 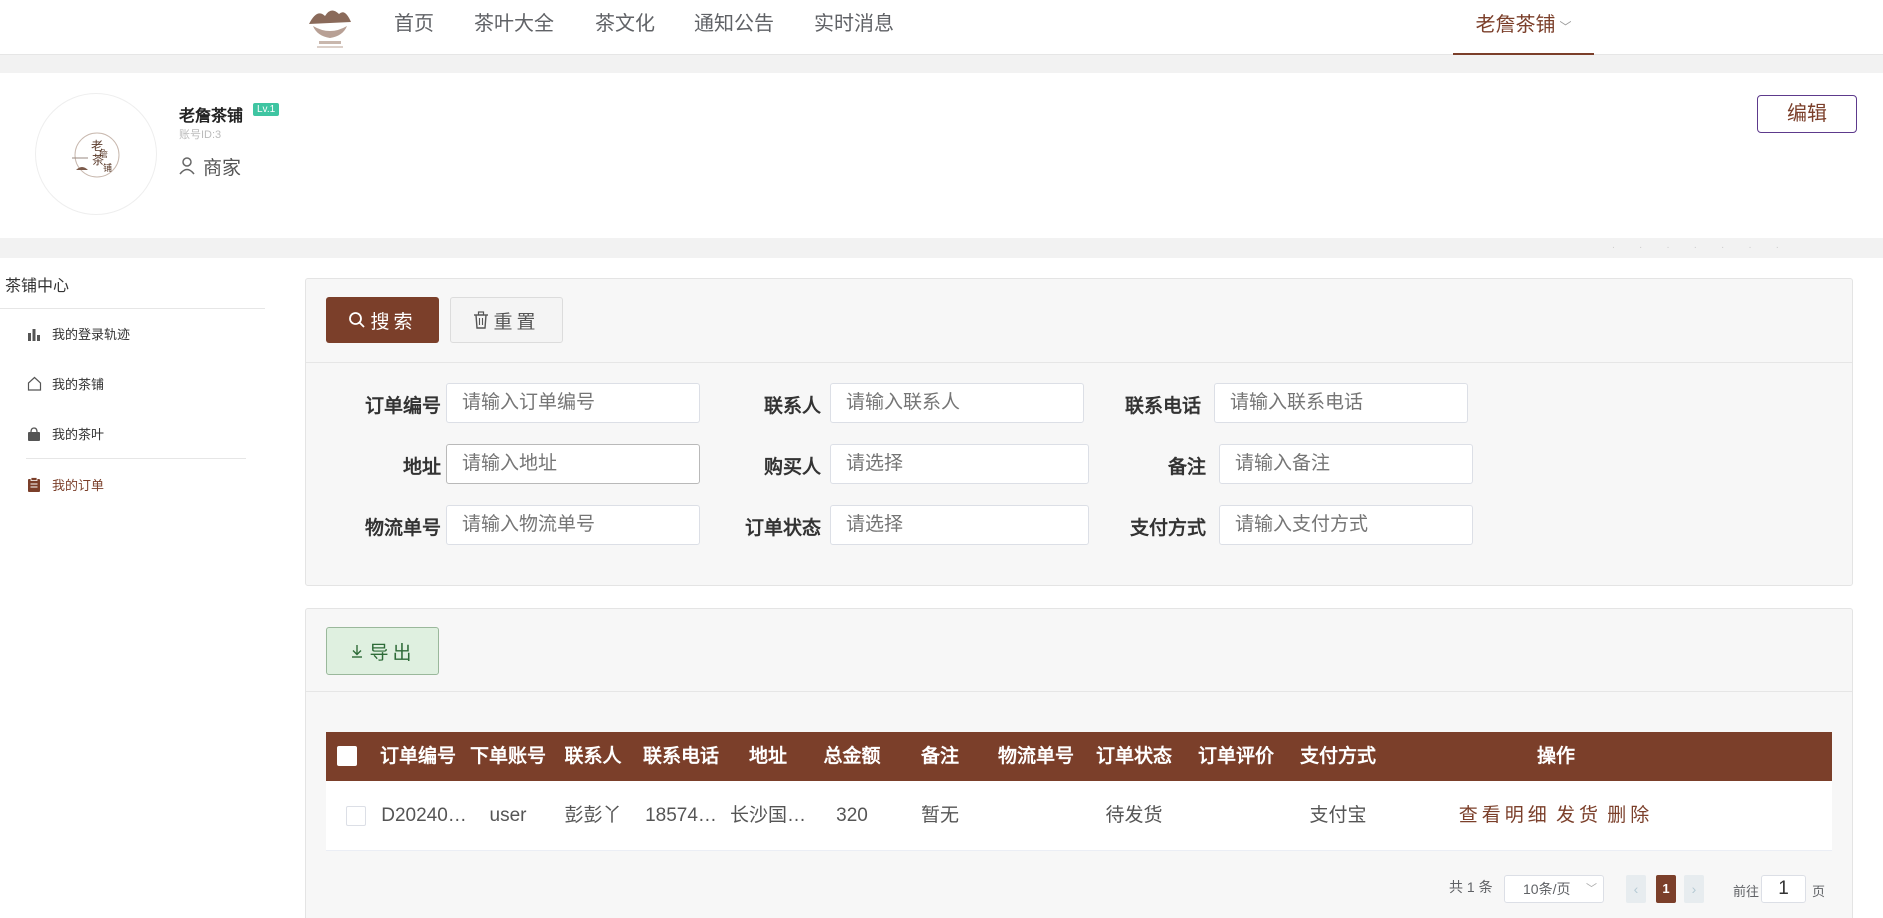 What do you see at coordinates (768, 756) in the screenshot?
I see `col-address: 地址` at bounding box center [768, 756].